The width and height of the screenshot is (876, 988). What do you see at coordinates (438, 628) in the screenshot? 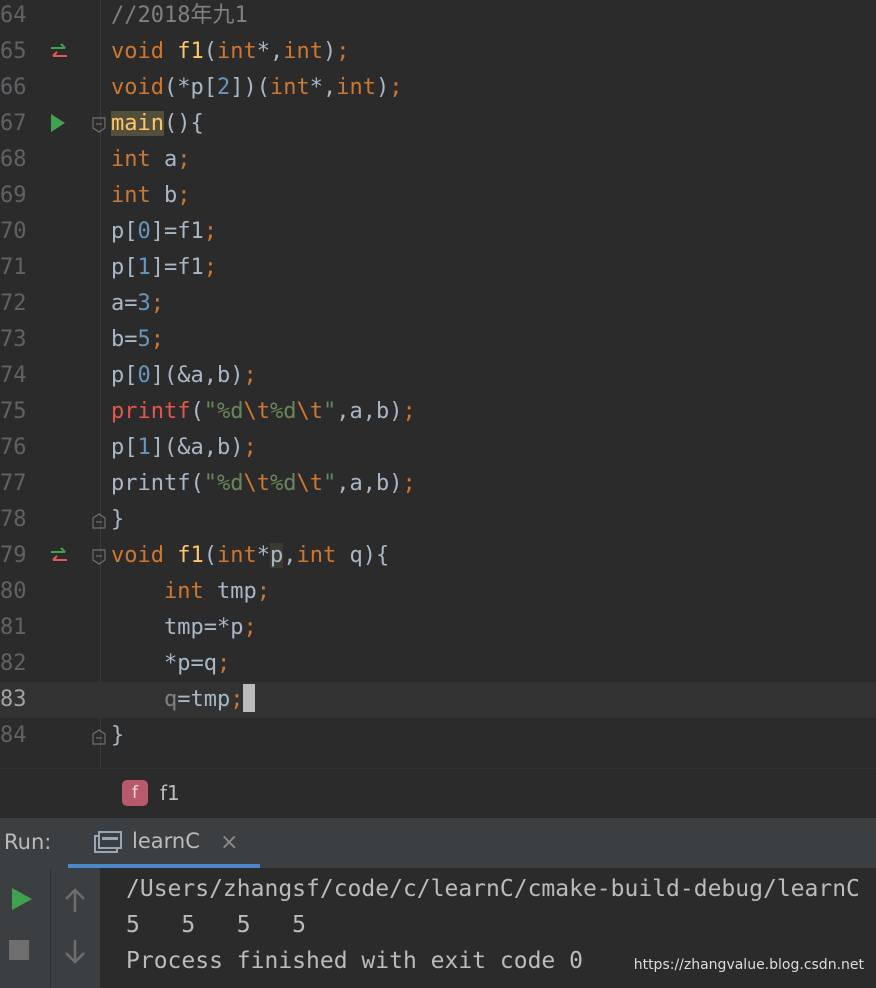
I see `code-line-81: 81 tmp=*p;` at bounding box center [438, 628].